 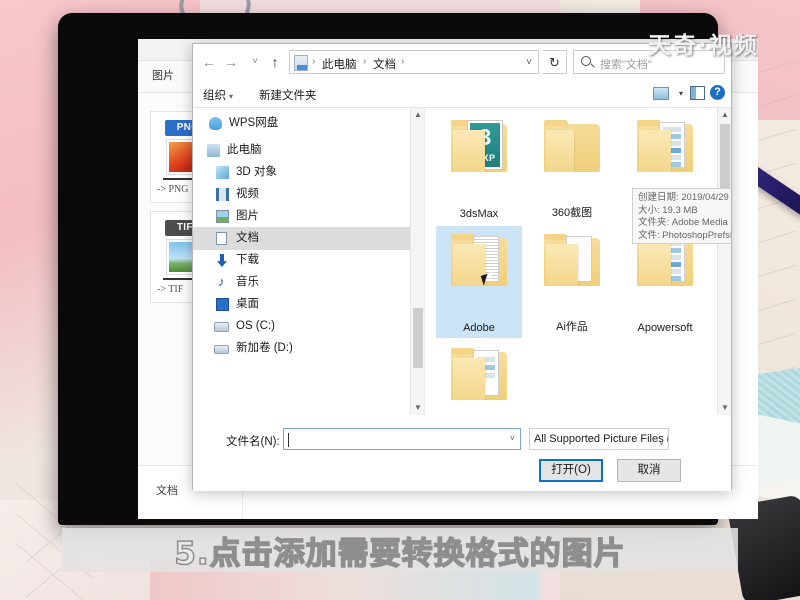 I want to click on app-status-label: 文档, so click(x=167, y=491).